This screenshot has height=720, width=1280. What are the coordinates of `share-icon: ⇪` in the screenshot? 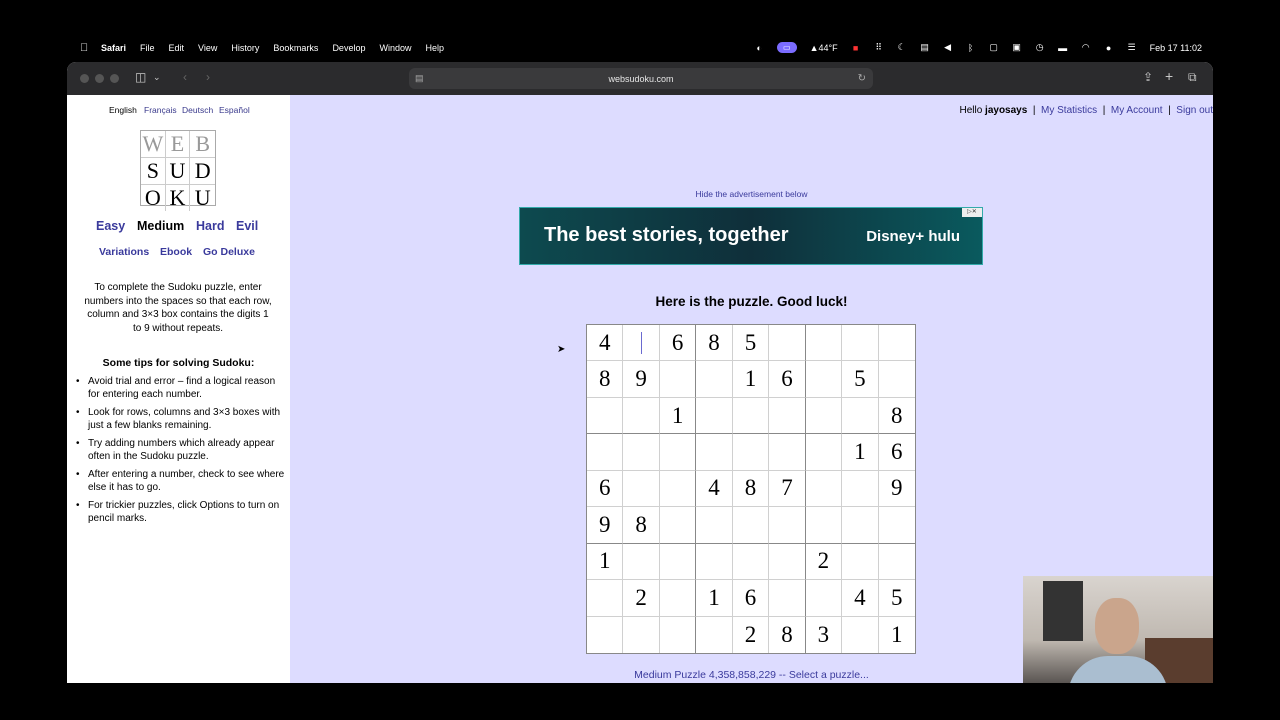 It's located at (1148, 77).